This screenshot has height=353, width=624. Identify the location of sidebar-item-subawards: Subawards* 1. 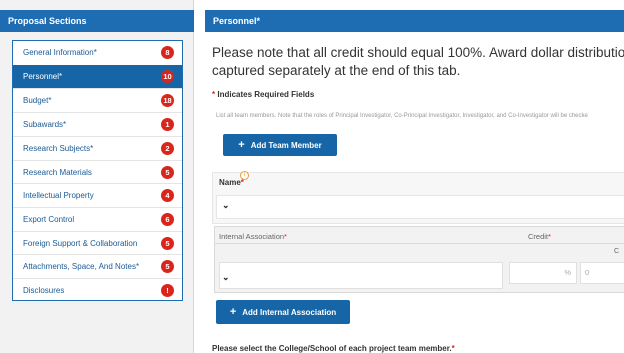
(97, 124).